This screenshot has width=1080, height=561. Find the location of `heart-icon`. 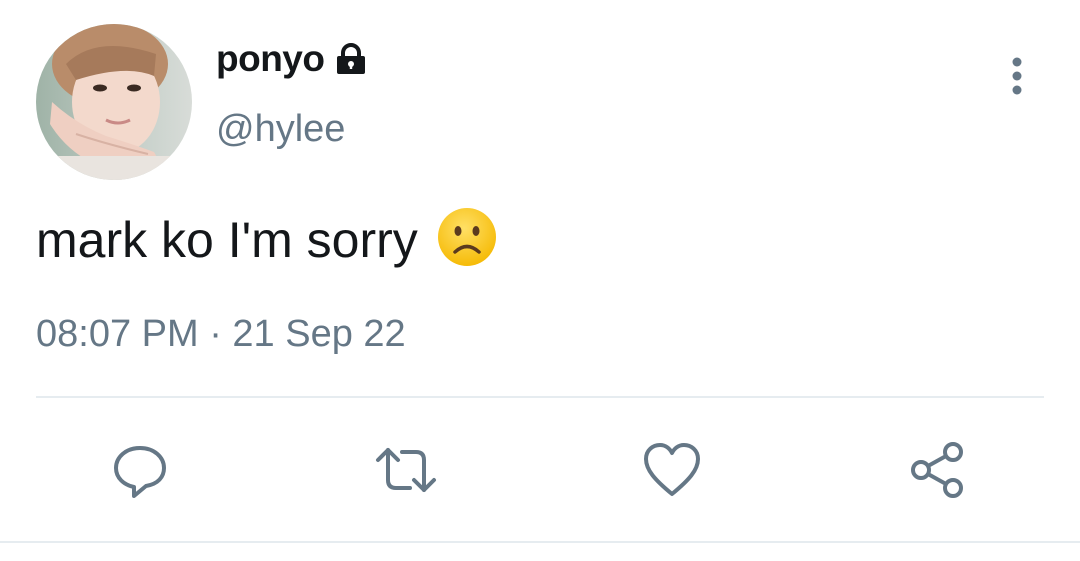

heart-icon is located at coordinates (672, 469).